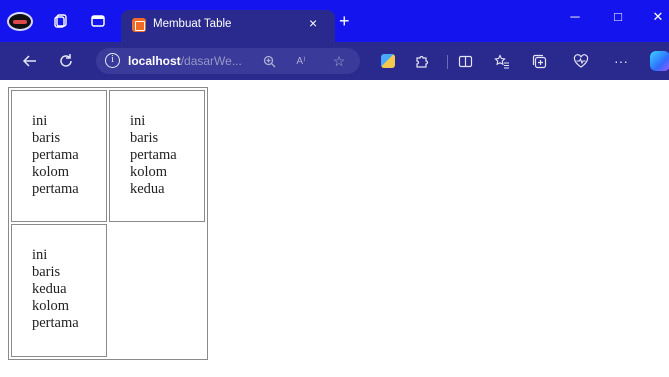 The image size is (669, 377). I want to click on reload-button, so click(66, 61).